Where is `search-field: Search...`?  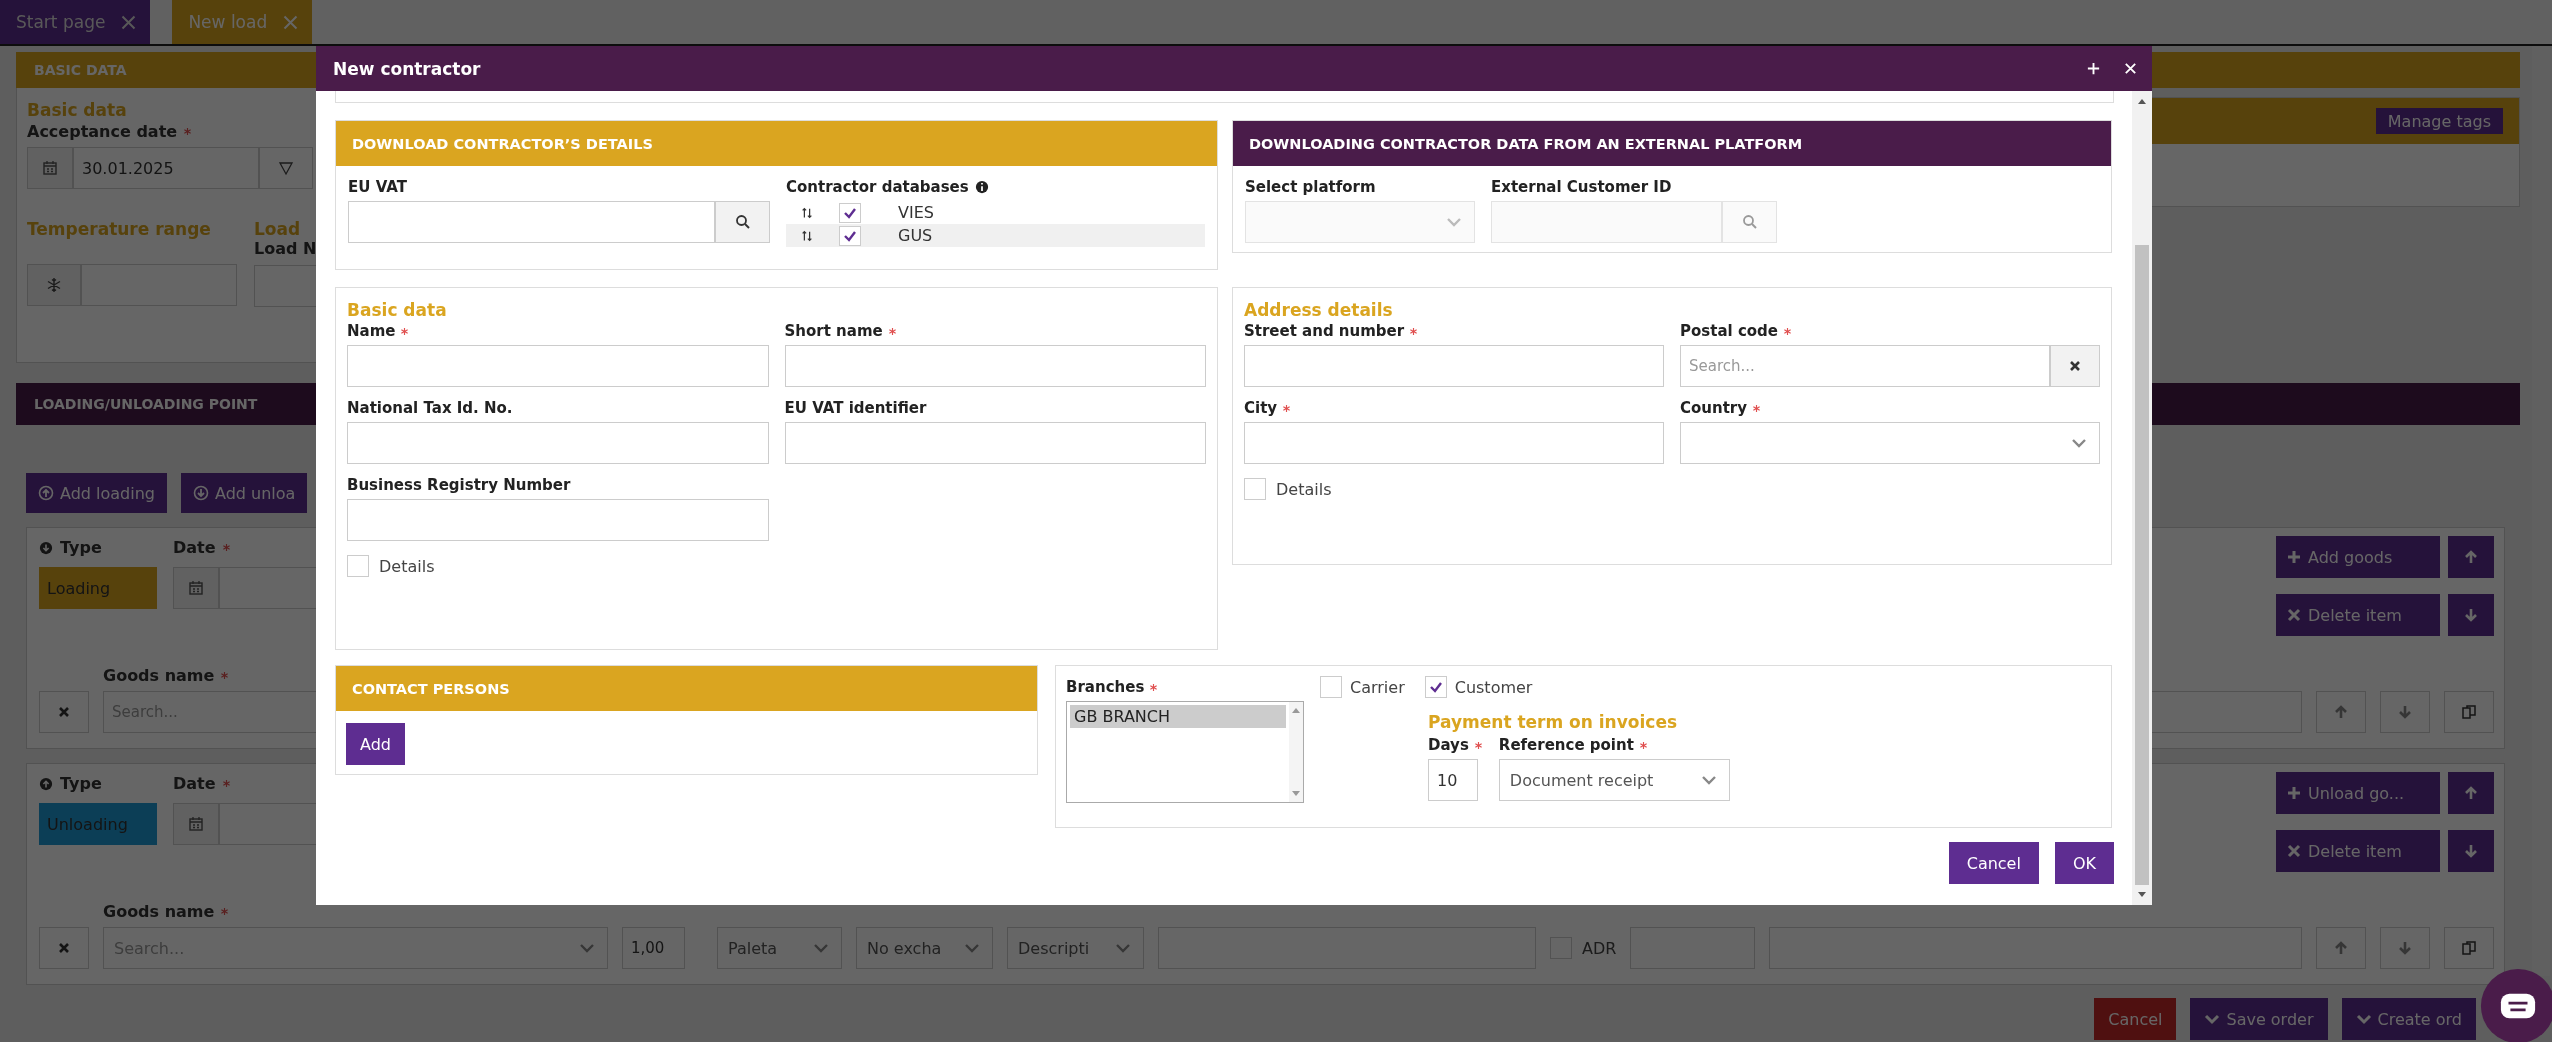
search-field: Search... is located at coordinates (1865, 366).